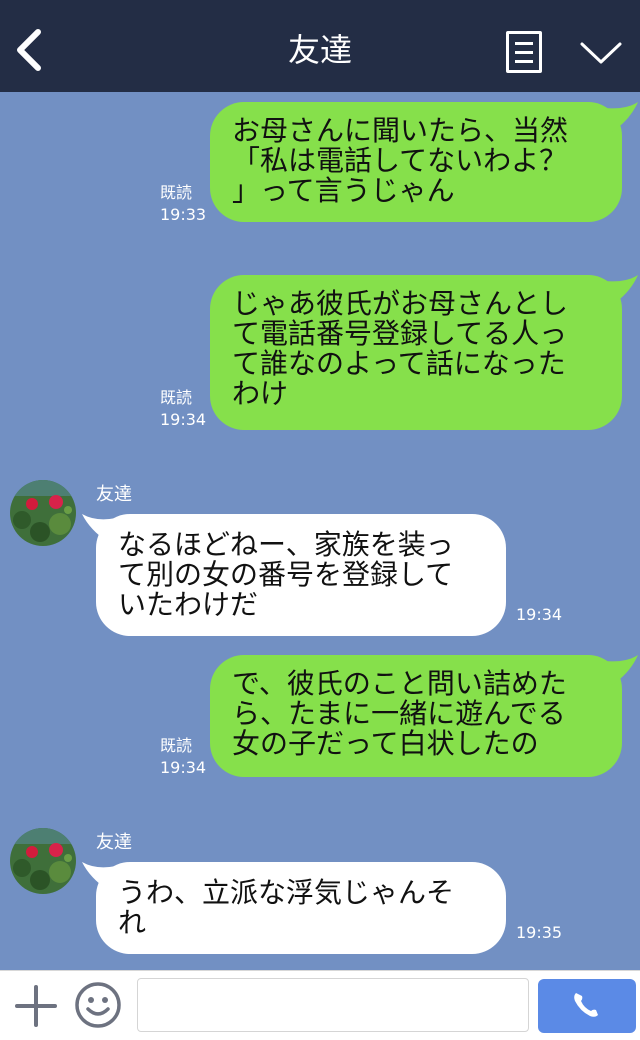 The image size is (640, 1040). I want to click on message-line: て別の女の番号を登録して, so click(286, 574).